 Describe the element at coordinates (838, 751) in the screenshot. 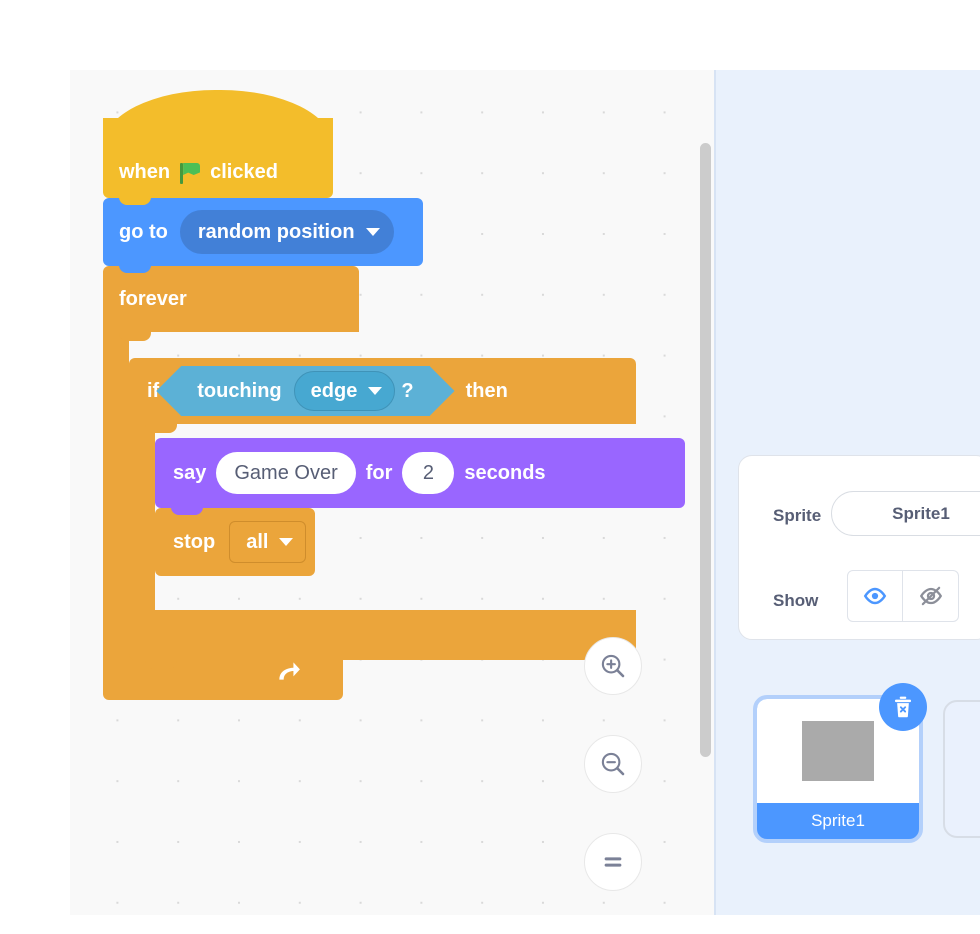

I see `sprite-thumbnail-image` at that location.